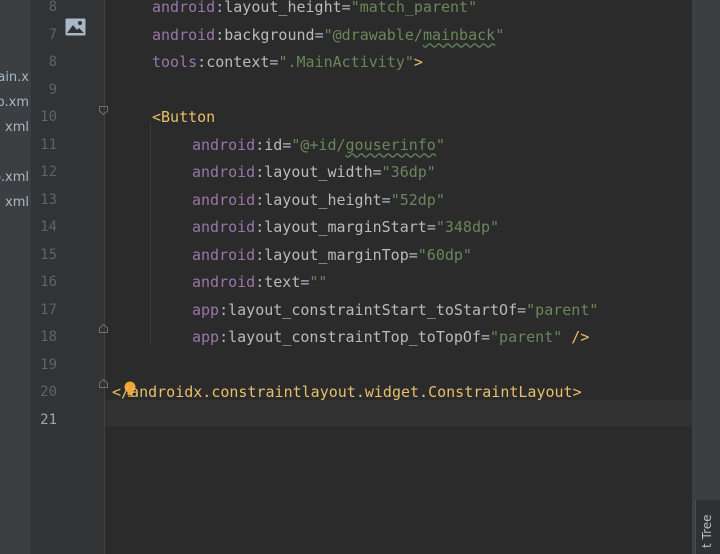 Image resolution: width=720 pixels, height=554 pixels. I want to click on code-line: android:background="@drawable/mainback", so click(328, 35).